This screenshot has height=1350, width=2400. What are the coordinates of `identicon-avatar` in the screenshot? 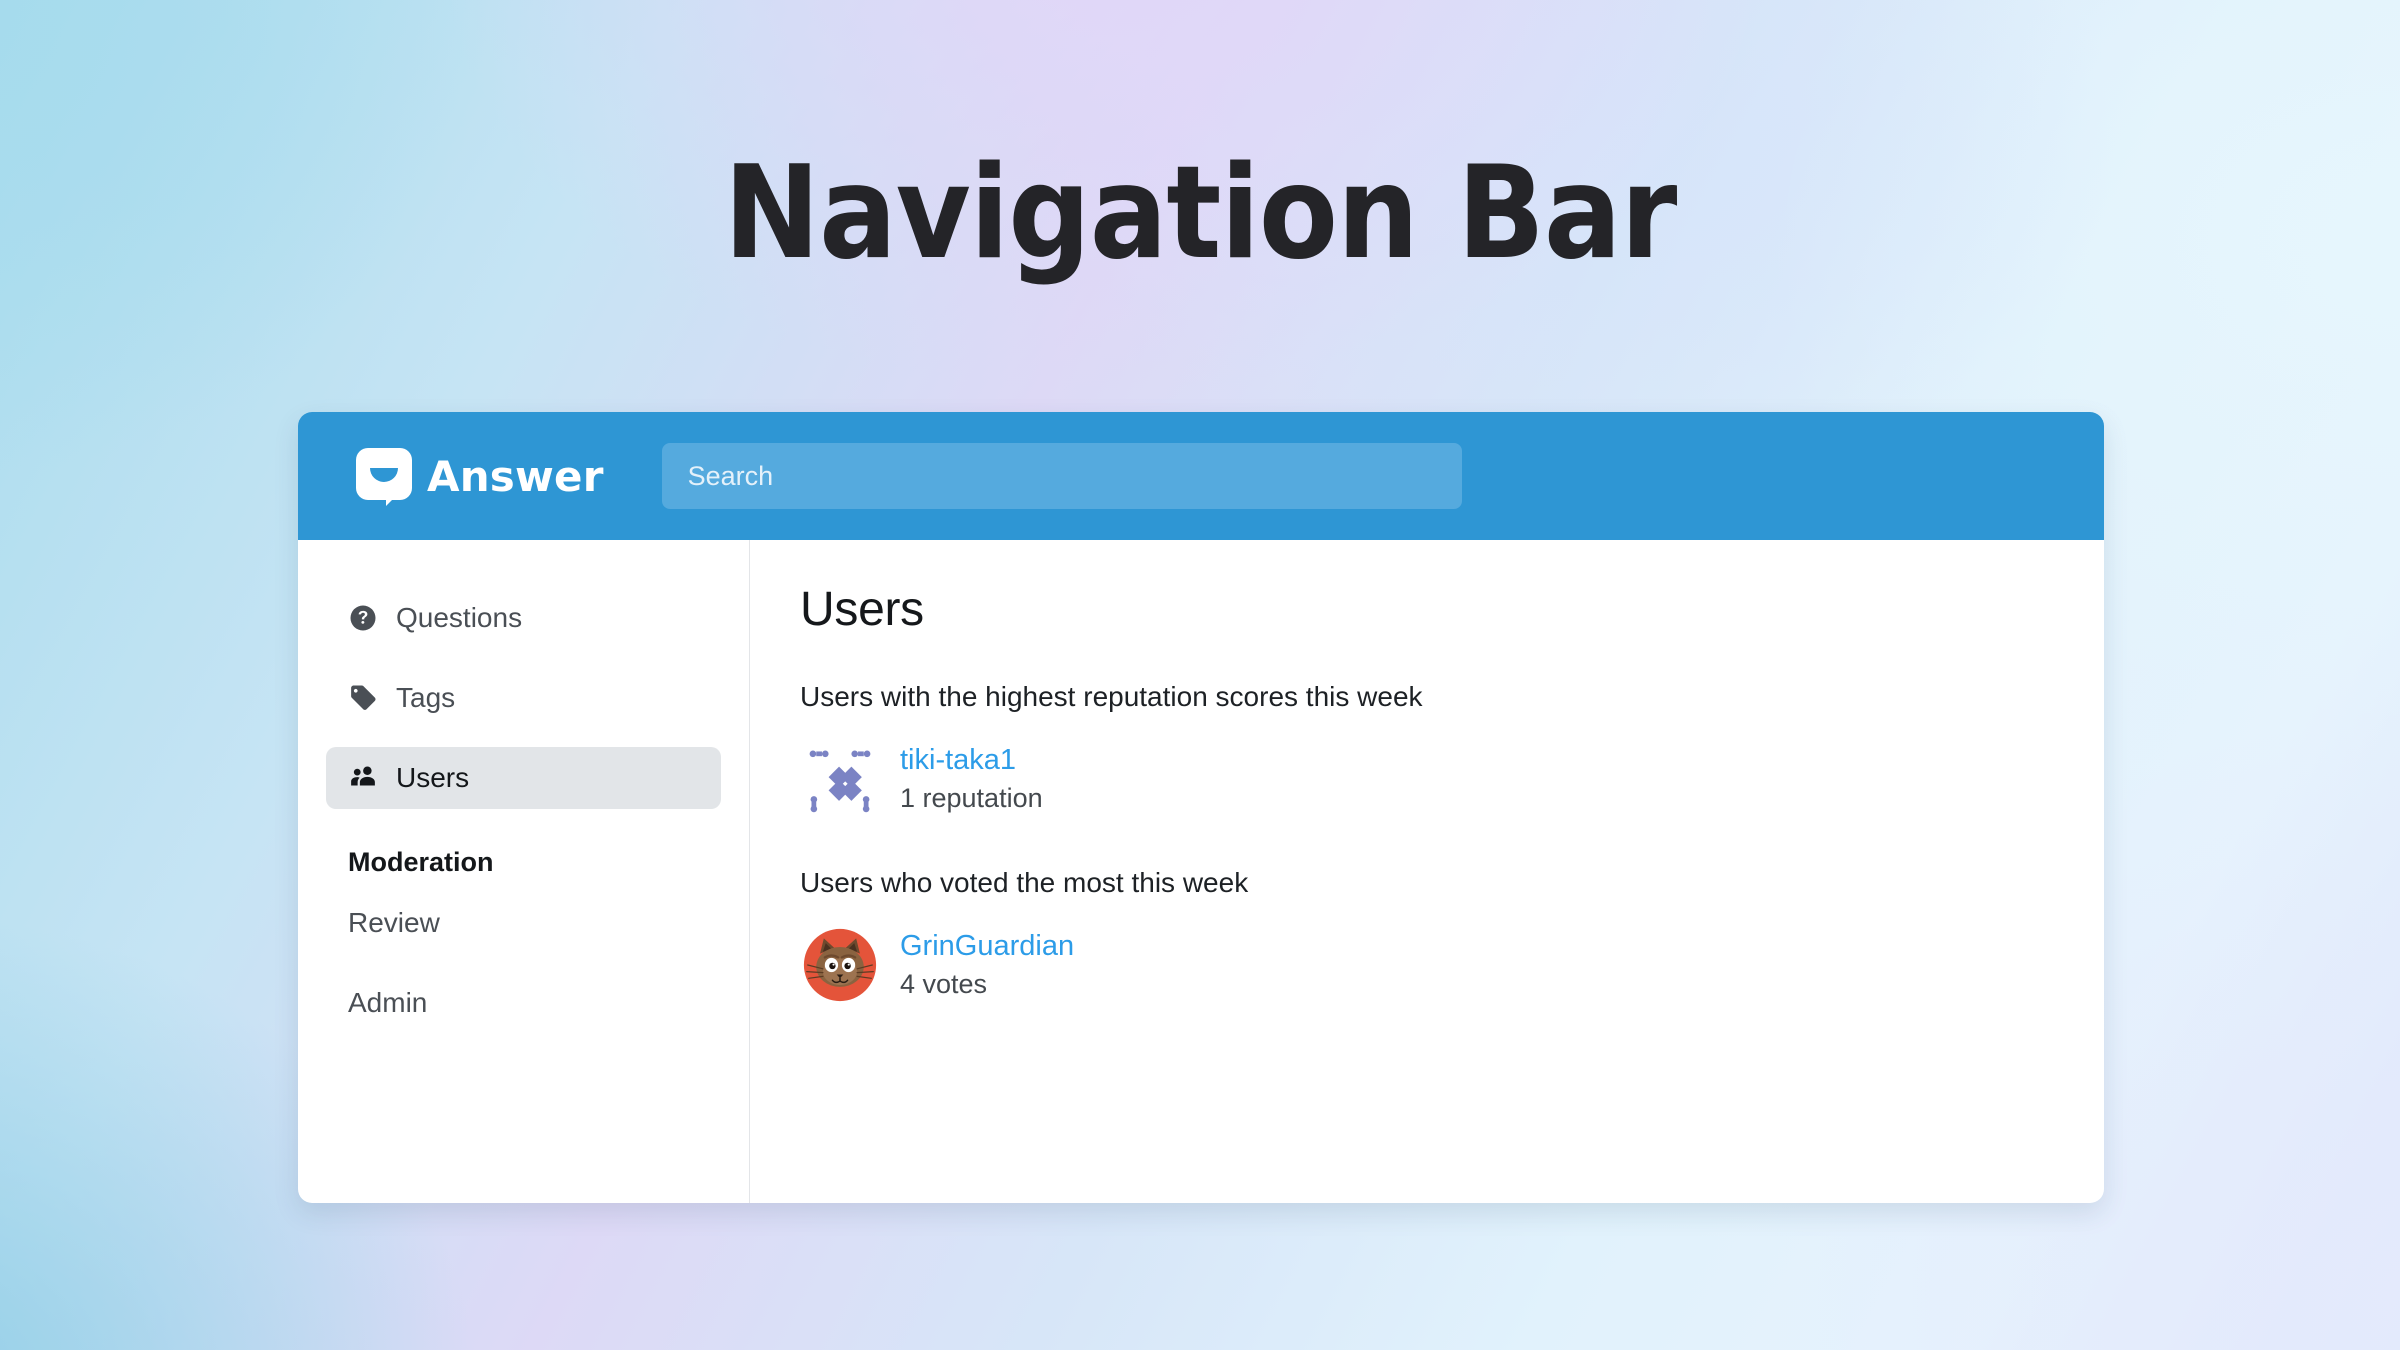 It's located at (840, 779).